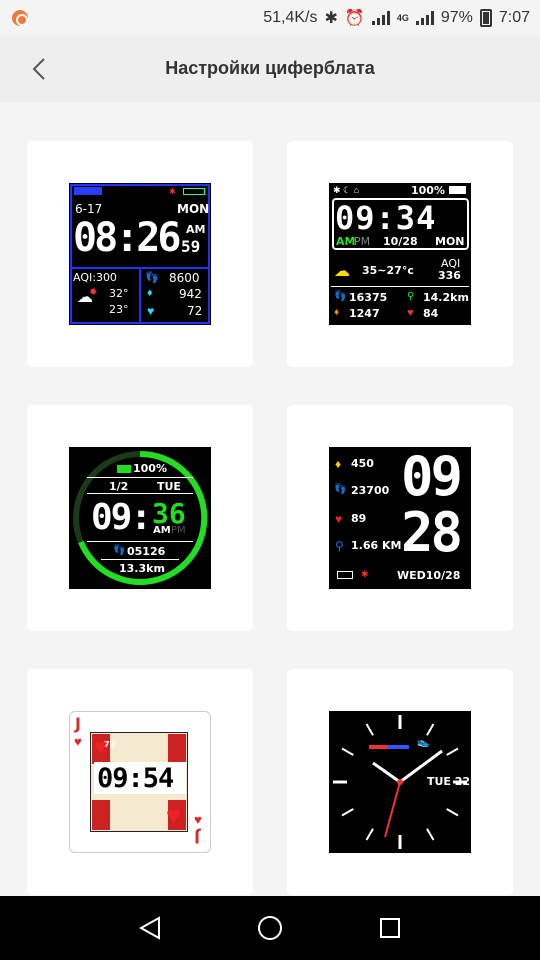  I want to click on sun-icon: ✹, so click(93, 292).